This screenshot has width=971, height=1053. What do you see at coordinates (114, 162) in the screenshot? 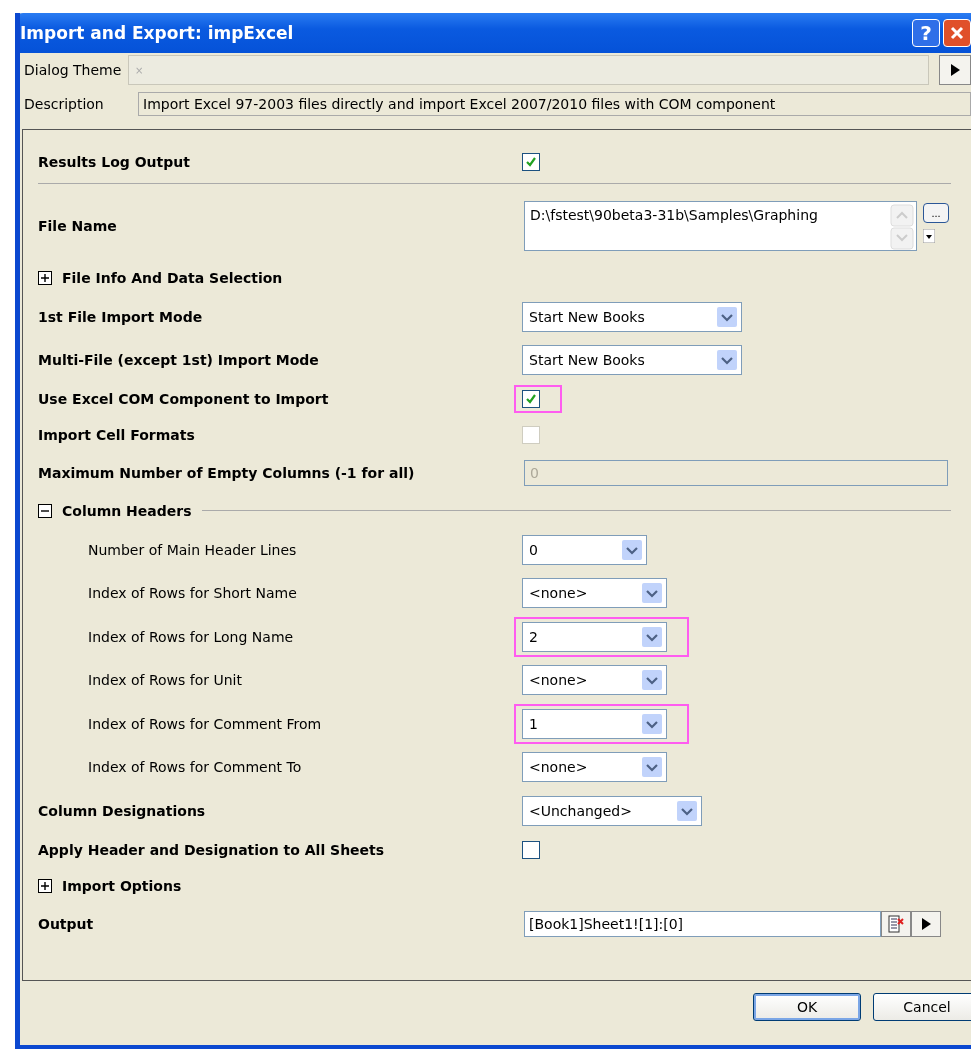
I see `option-label: Results Log Output` at bounding box center [114, 162].